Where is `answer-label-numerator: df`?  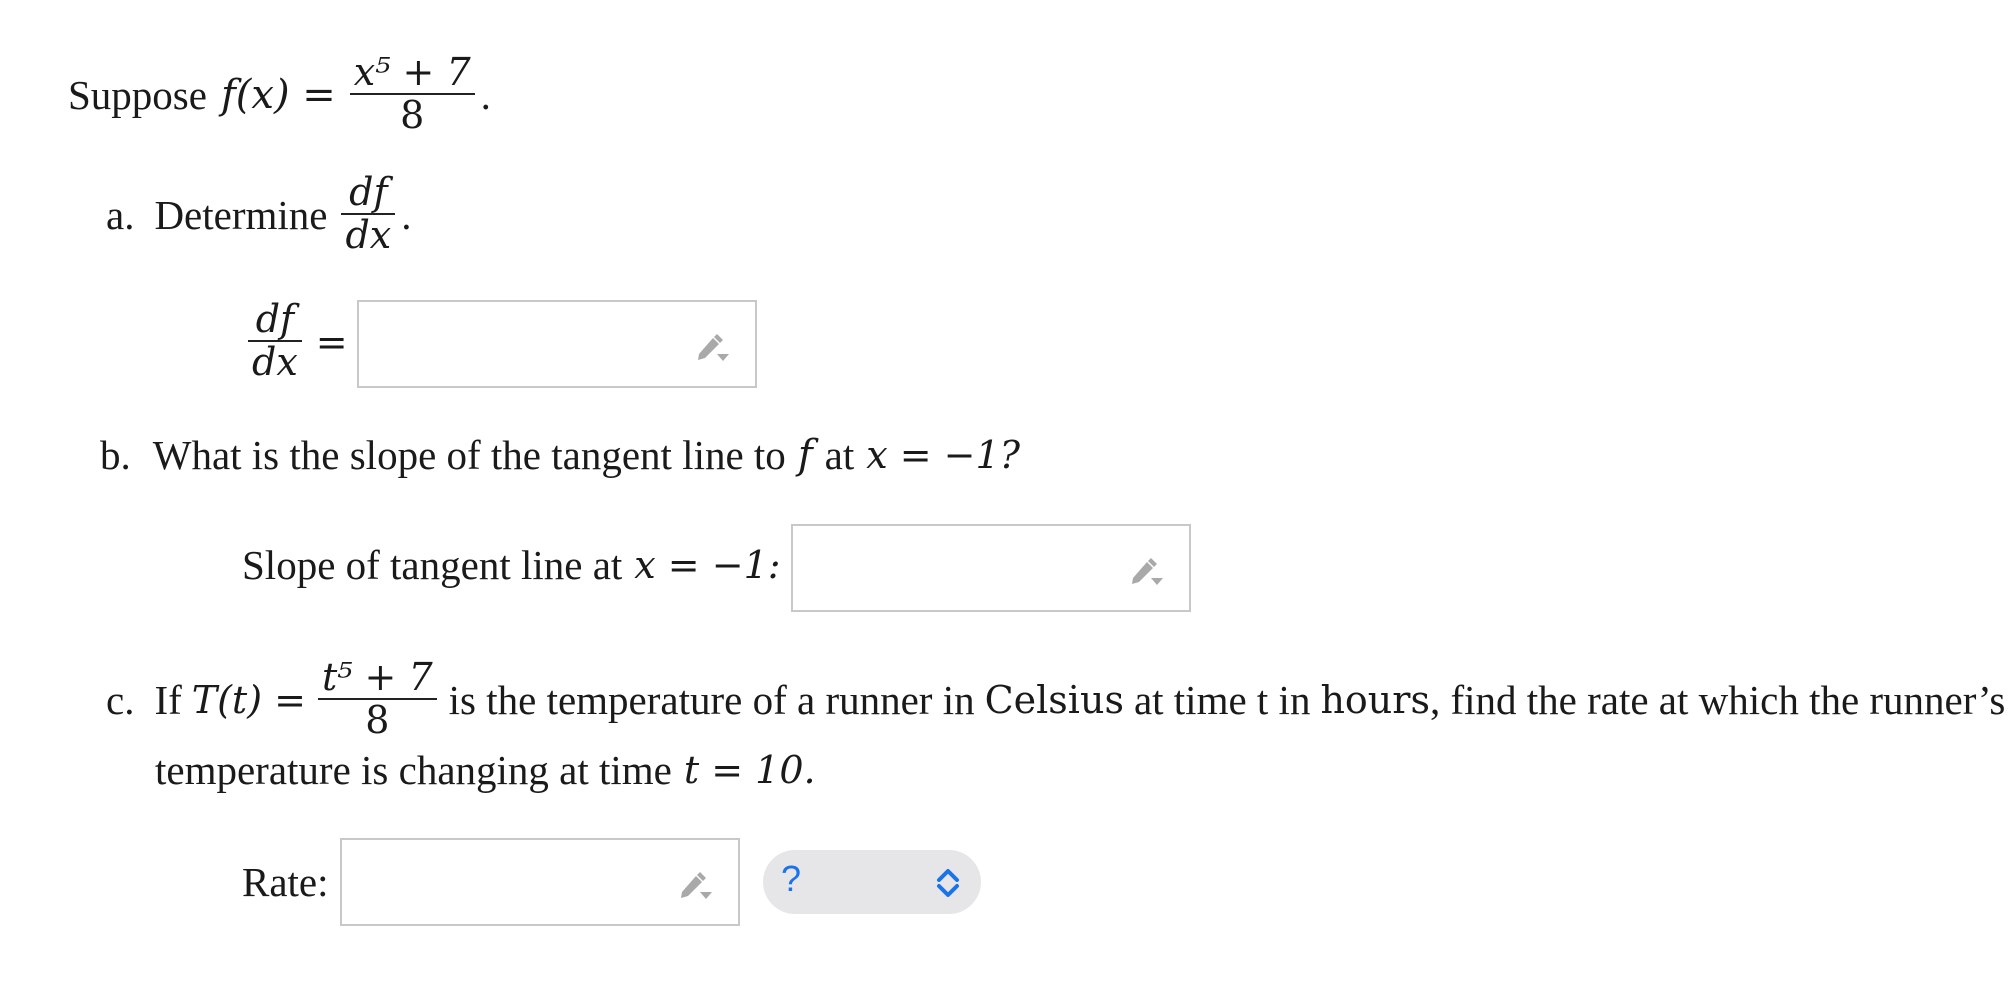 answer-label-numerator: df is located at coordinates (275, 319).